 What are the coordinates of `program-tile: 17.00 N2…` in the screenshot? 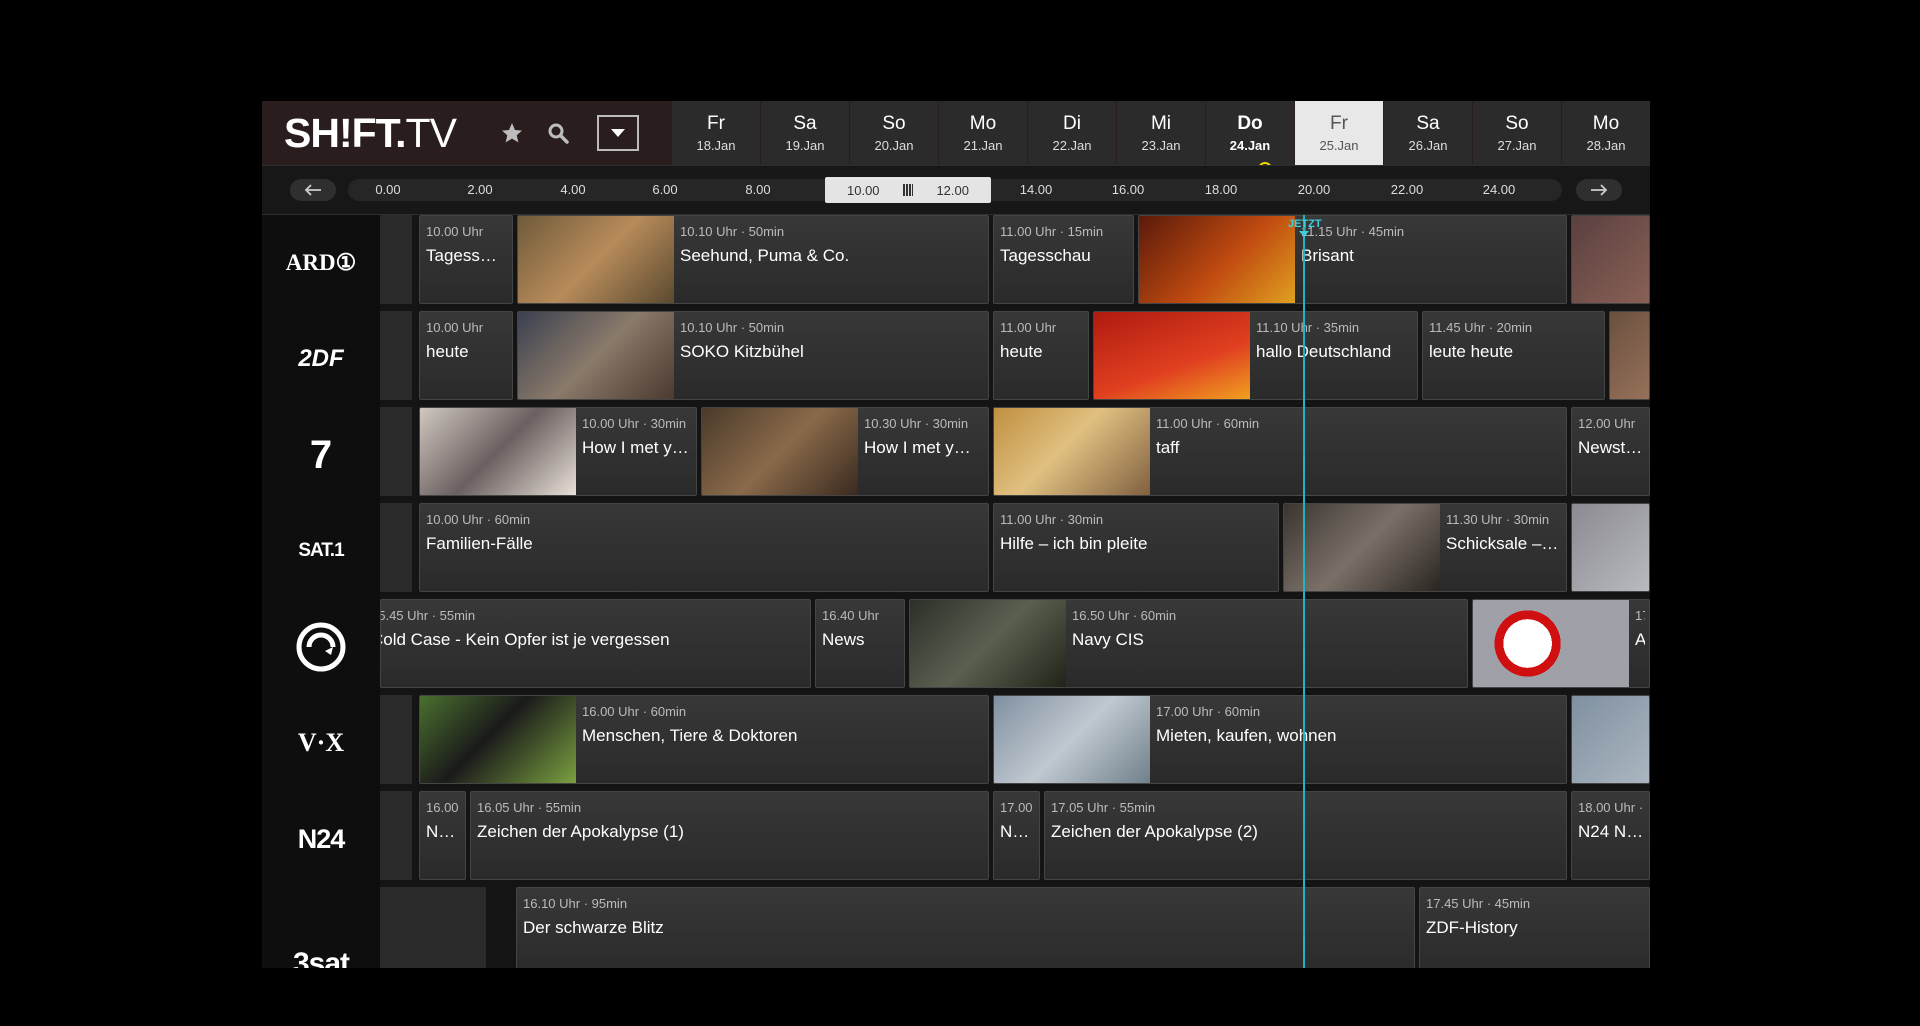 It's located at (1016, 835).